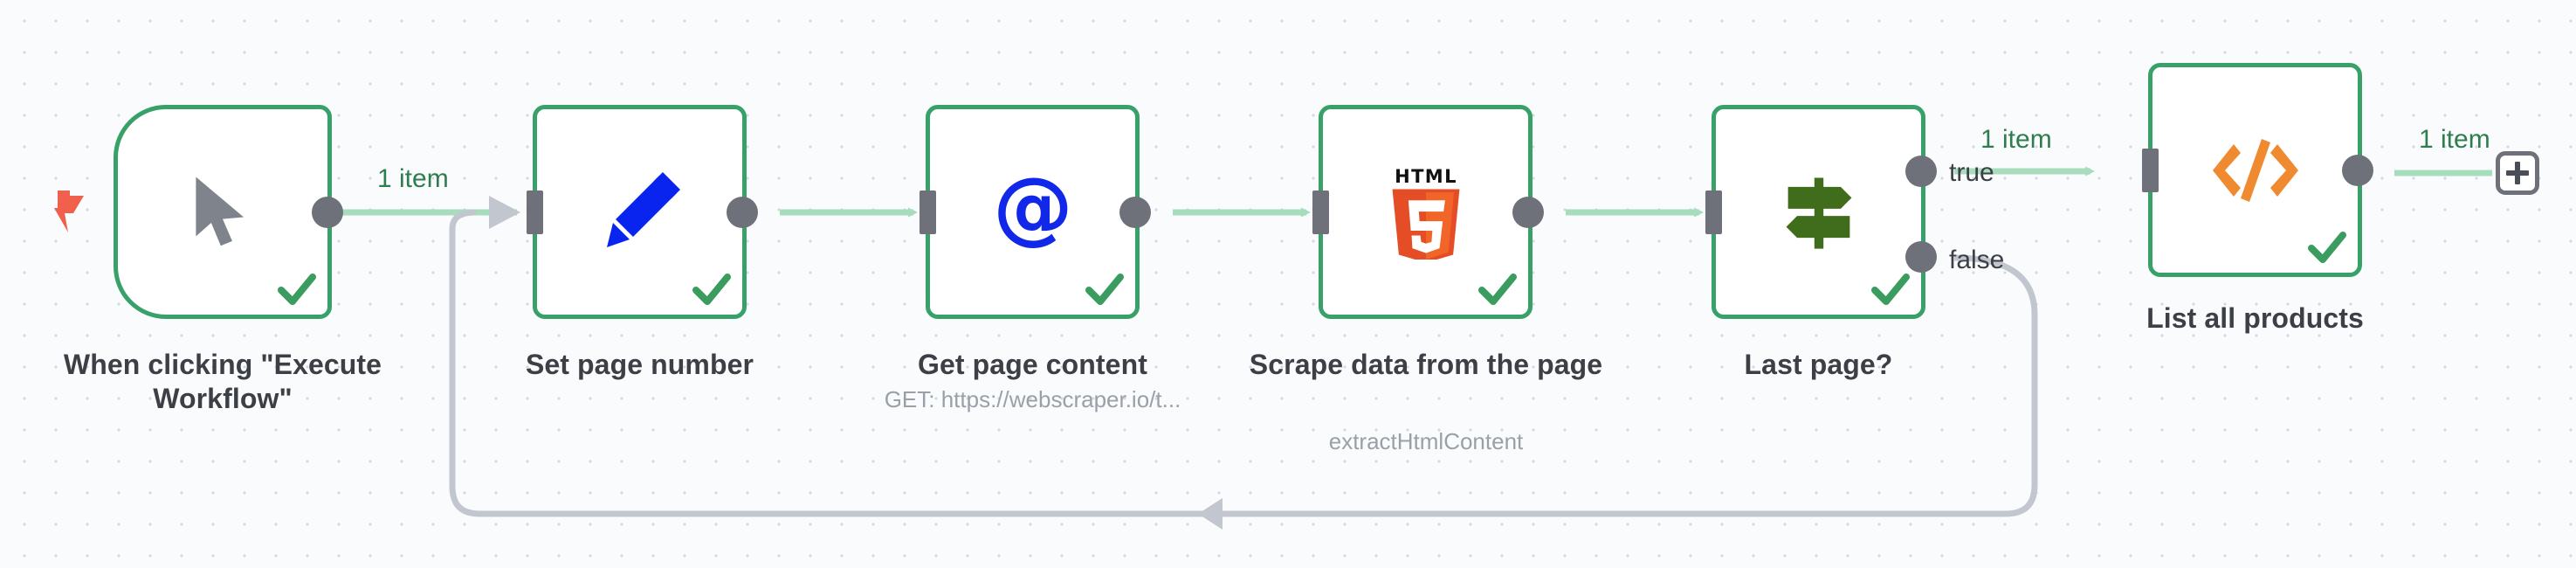 This screenshot has height=568, width=2576. Describe the element at coordinates (2016, 139) in the screenshot. I see `wire-label-last-page-true: 1 item` at that location.